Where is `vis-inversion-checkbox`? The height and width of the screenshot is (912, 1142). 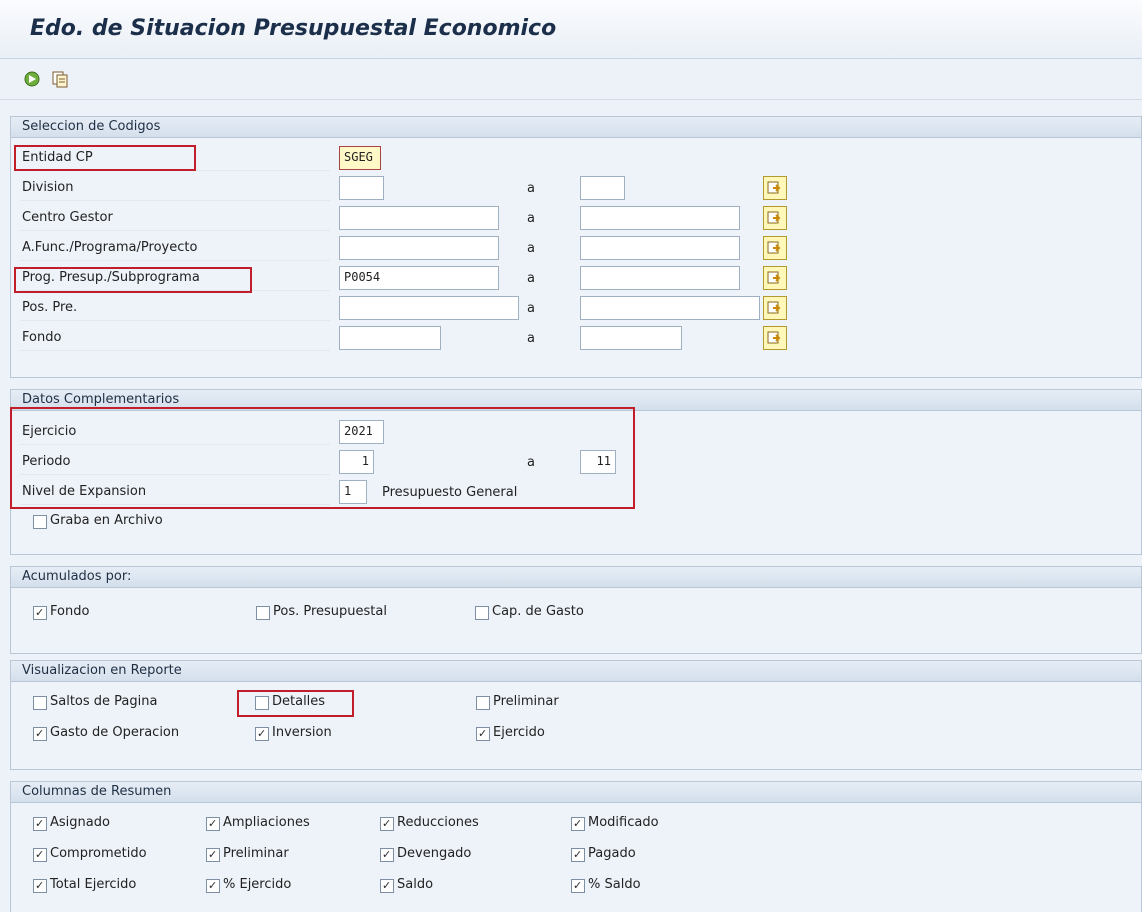
vis-inversion-checkbox is located at coordinates (262, 734).